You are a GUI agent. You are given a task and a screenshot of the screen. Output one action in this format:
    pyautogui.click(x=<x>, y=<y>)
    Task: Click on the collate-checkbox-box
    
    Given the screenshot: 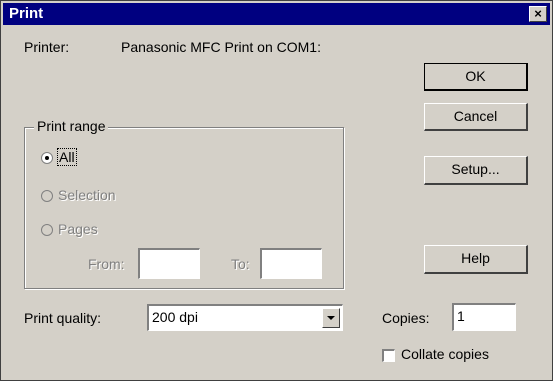 What is the action you would take?
    pyautogui.click(x=388, y=355)
    